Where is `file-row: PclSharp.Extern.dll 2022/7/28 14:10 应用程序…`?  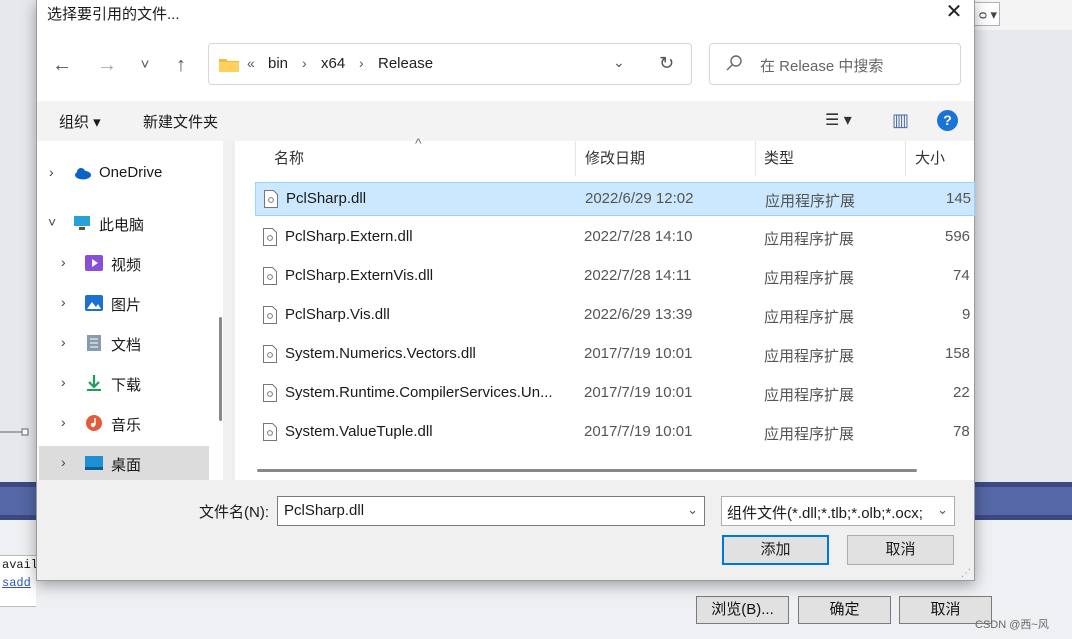
file-row: PclSharp.Extern.dll 2022/7/28 14:10 应用程序… is located at coordinates (615, 238).